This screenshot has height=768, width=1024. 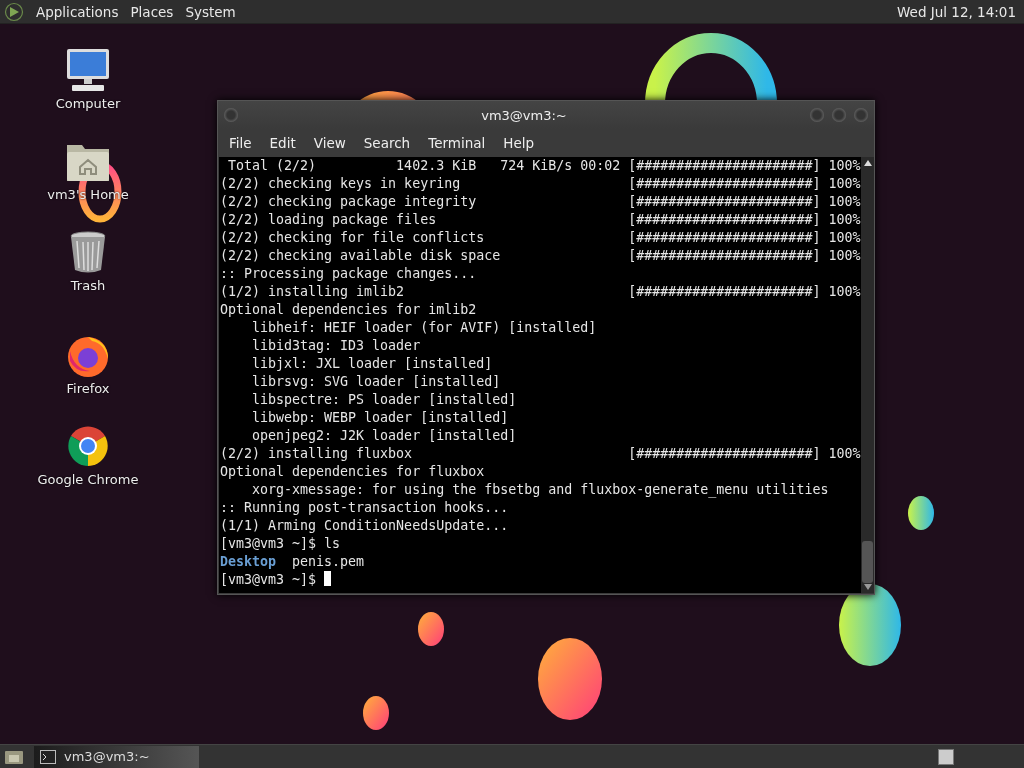 I want to click on terminal-line: librsvg: SVG loader [installed], so click(x=376, y=382).